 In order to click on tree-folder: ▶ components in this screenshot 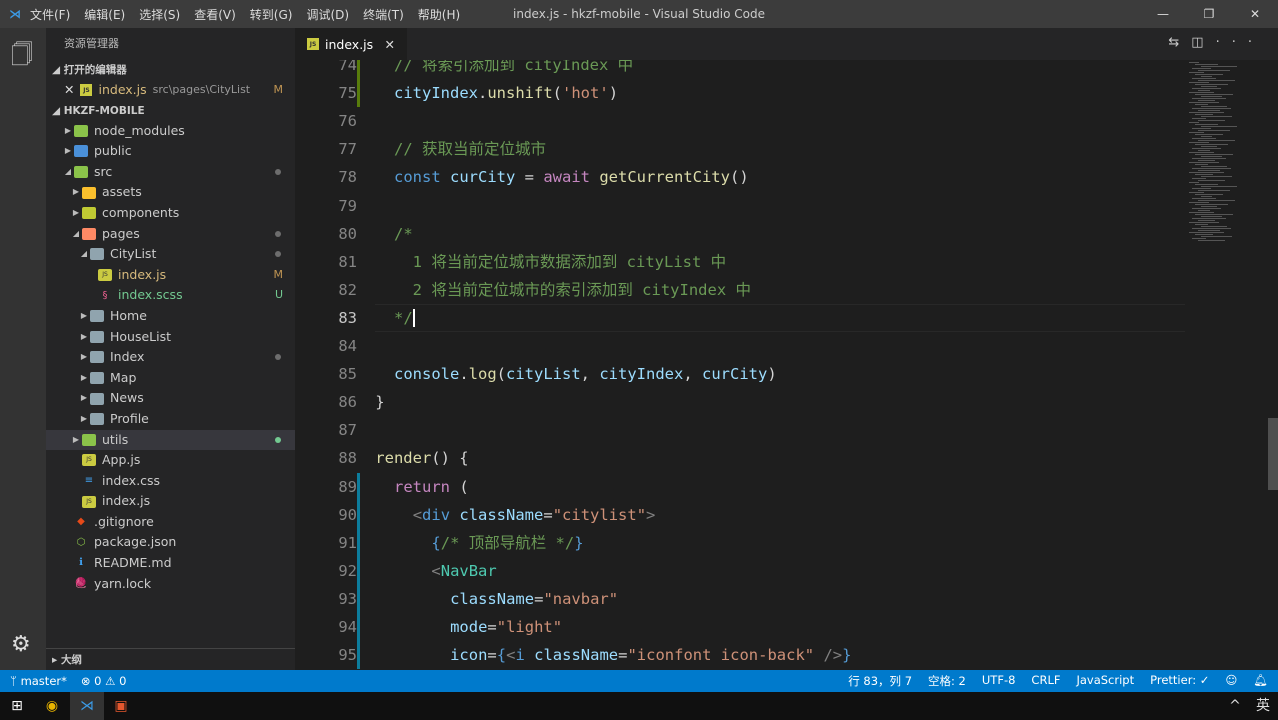, I will do `click(170, 213)`.